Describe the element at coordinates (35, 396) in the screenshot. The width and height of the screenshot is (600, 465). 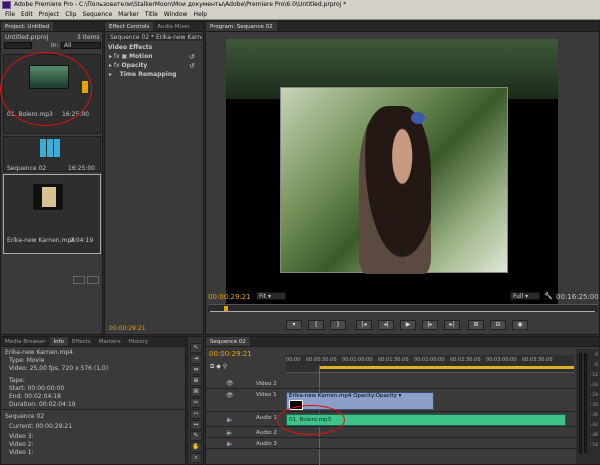
I see `info-end: End: 00:02:04:18` at that location.